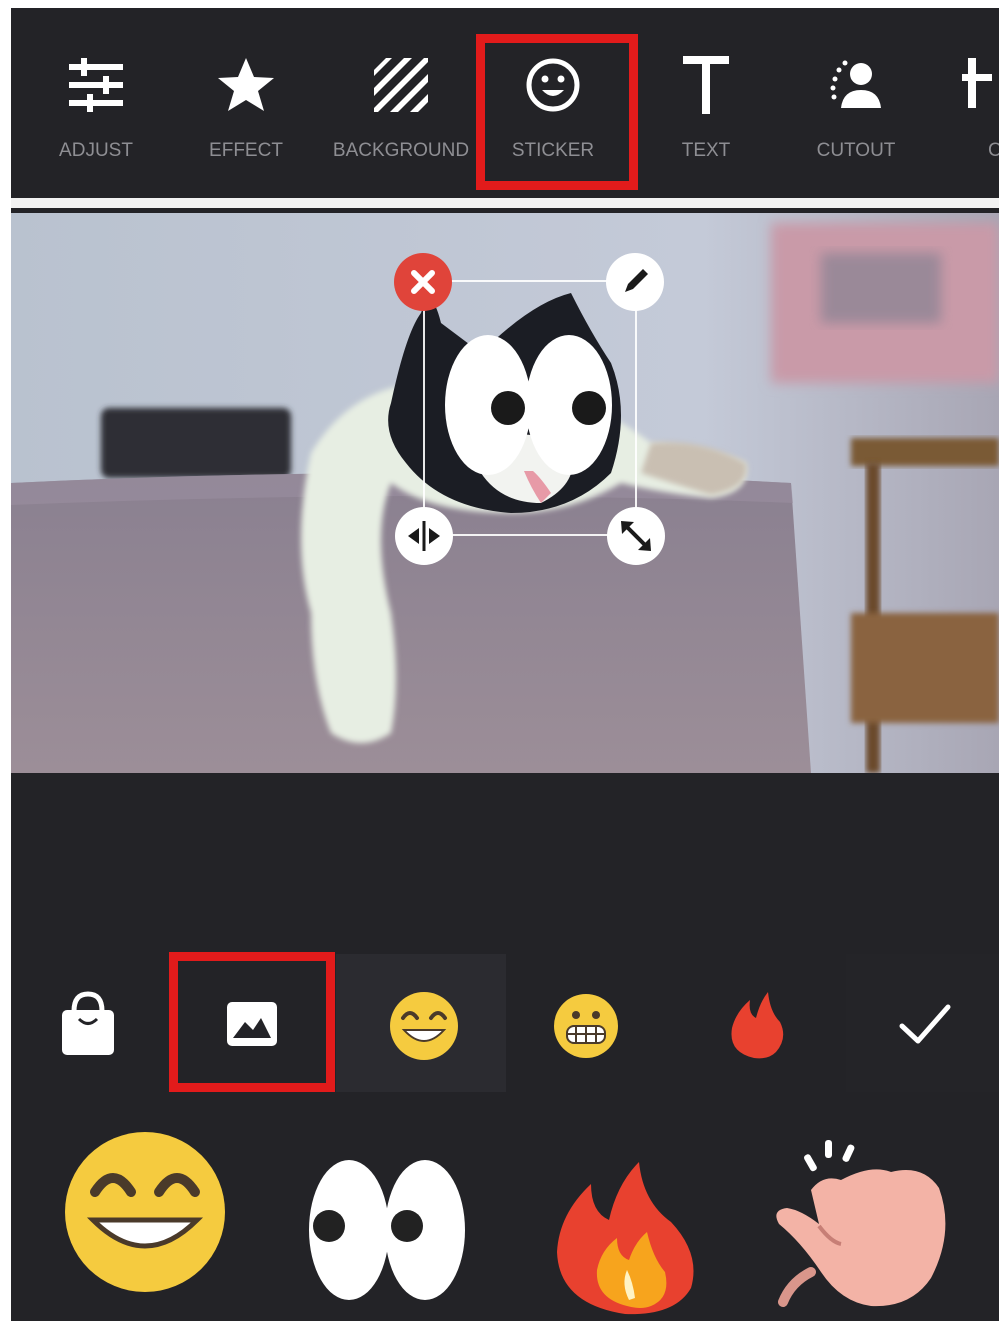 The width and height of the screenshot is (999, 1329). I want to click on tool-crop: C, so click(965, 101).